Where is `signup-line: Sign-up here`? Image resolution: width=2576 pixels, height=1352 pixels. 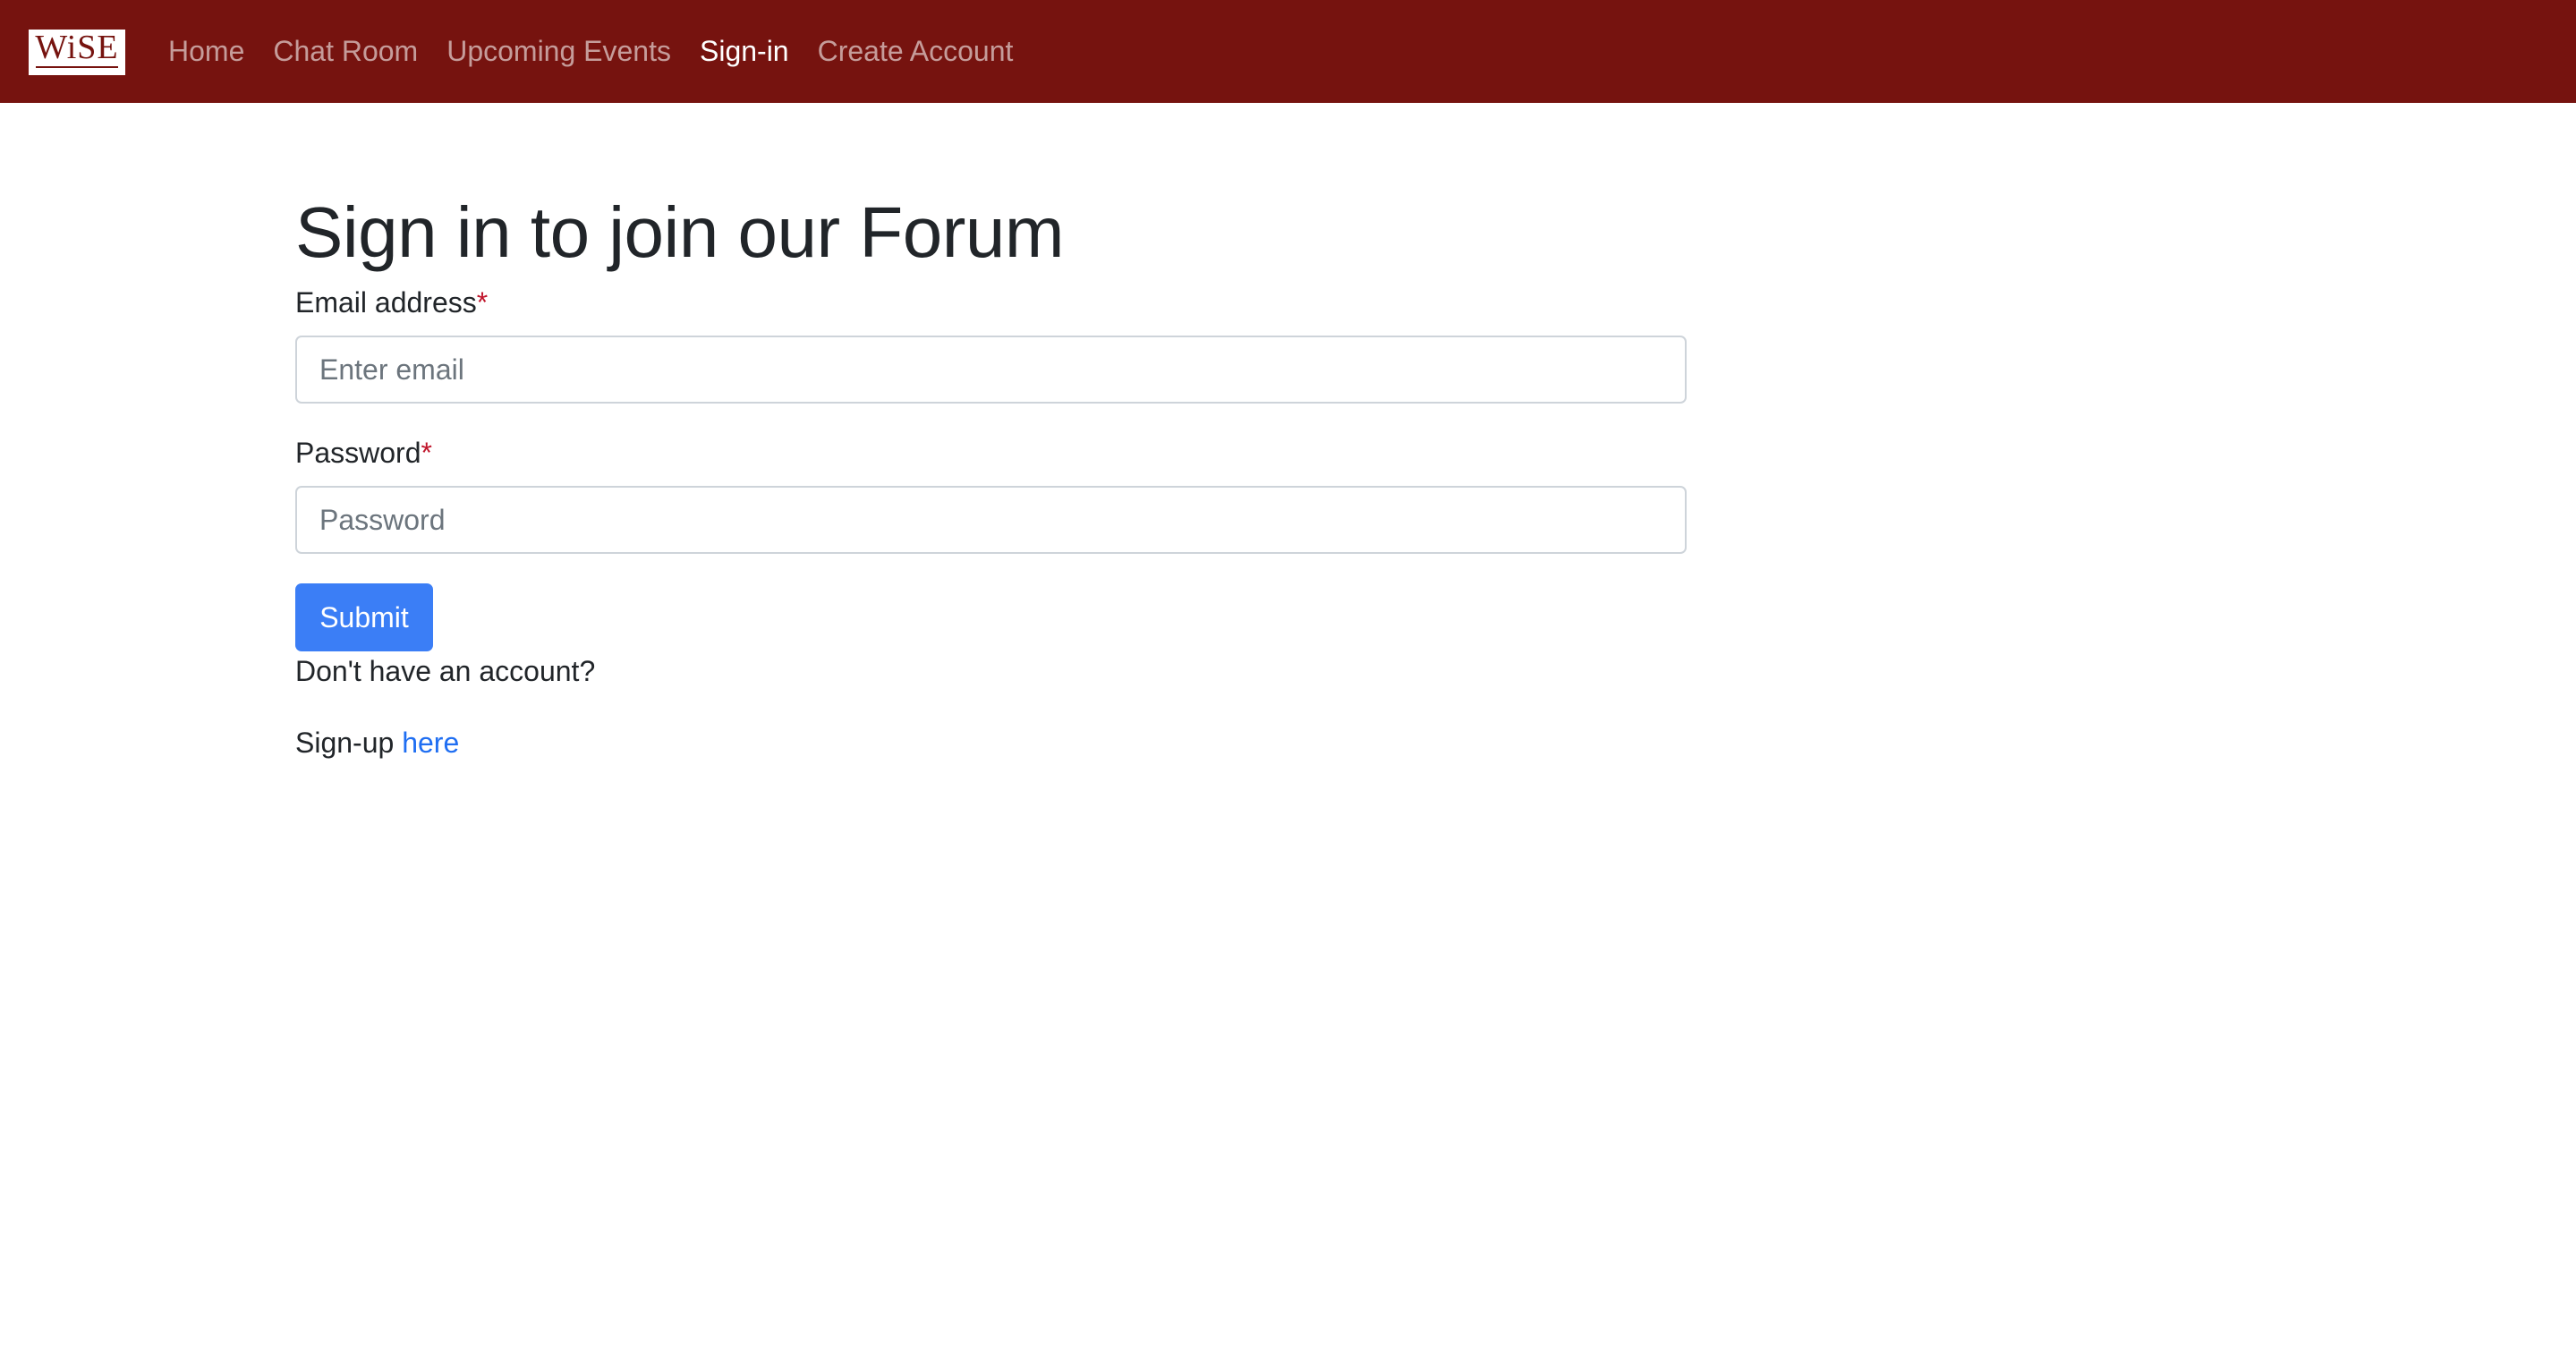
signup-line: Sign-up here is located at coordinates (991, 743).